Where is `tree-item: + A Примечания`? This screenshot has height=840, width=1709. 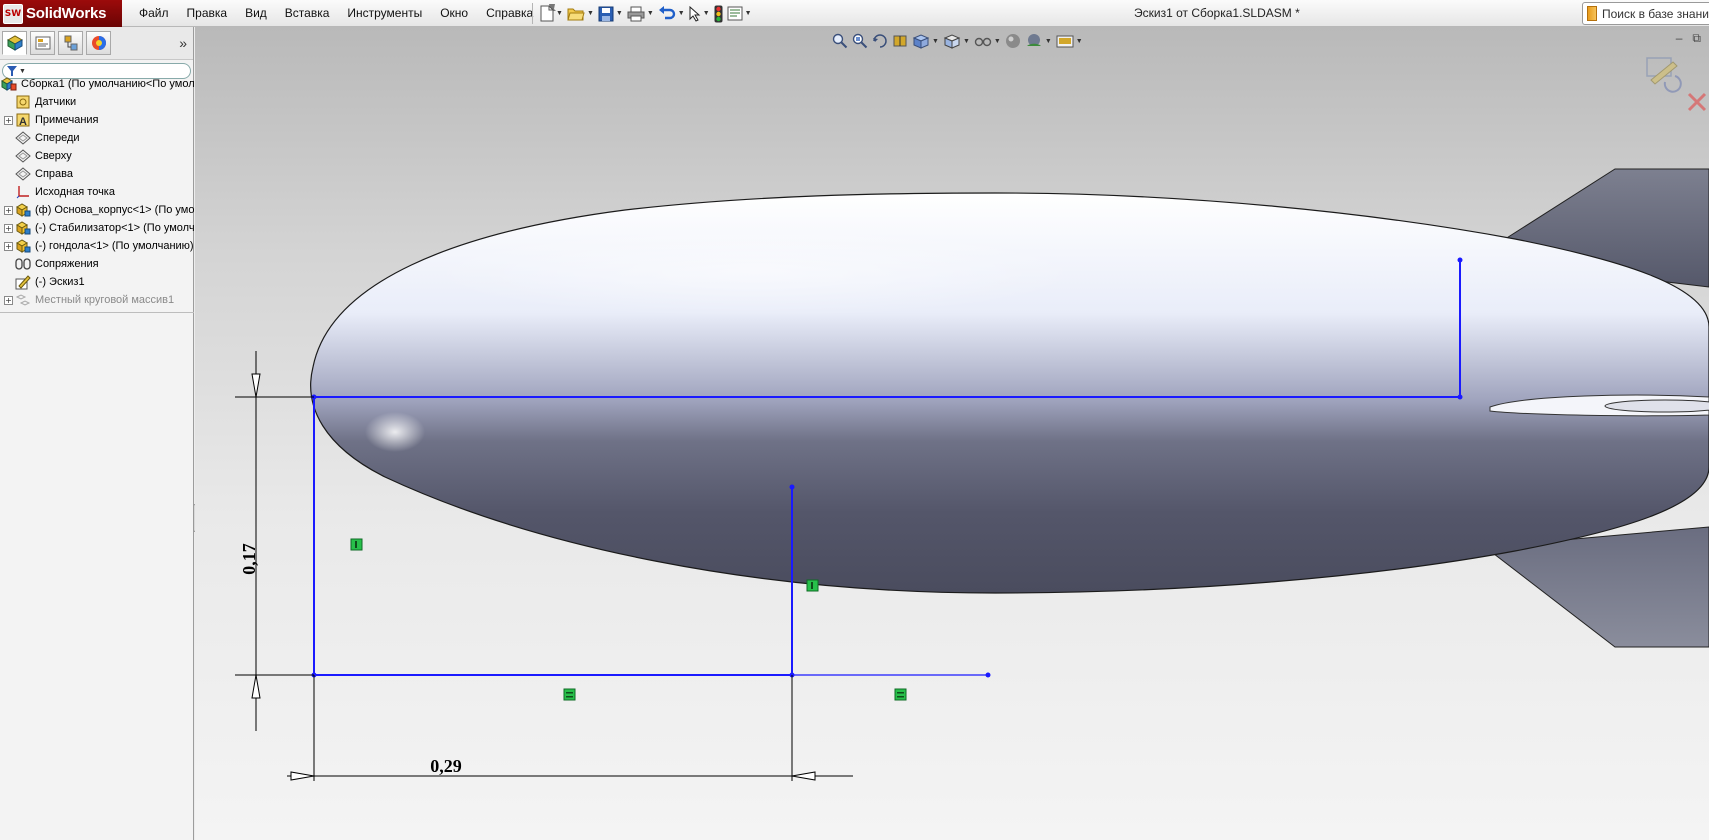 tree-item: + A Примечания is located at coordinates (97, 120).